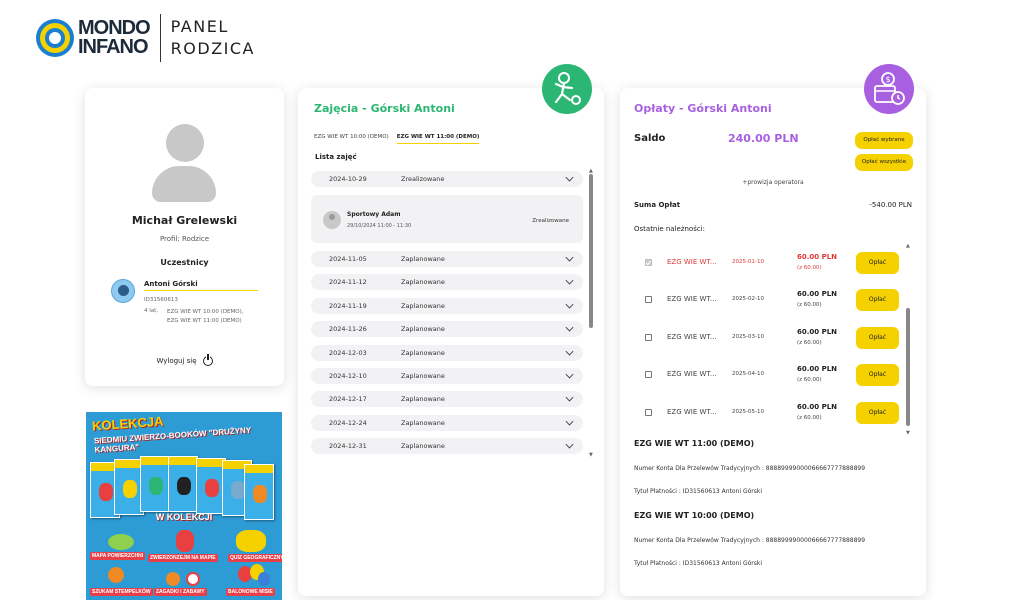 This screenshot has width=1024, height=600. I want to click on puzzle-icon, so click(173, 579).